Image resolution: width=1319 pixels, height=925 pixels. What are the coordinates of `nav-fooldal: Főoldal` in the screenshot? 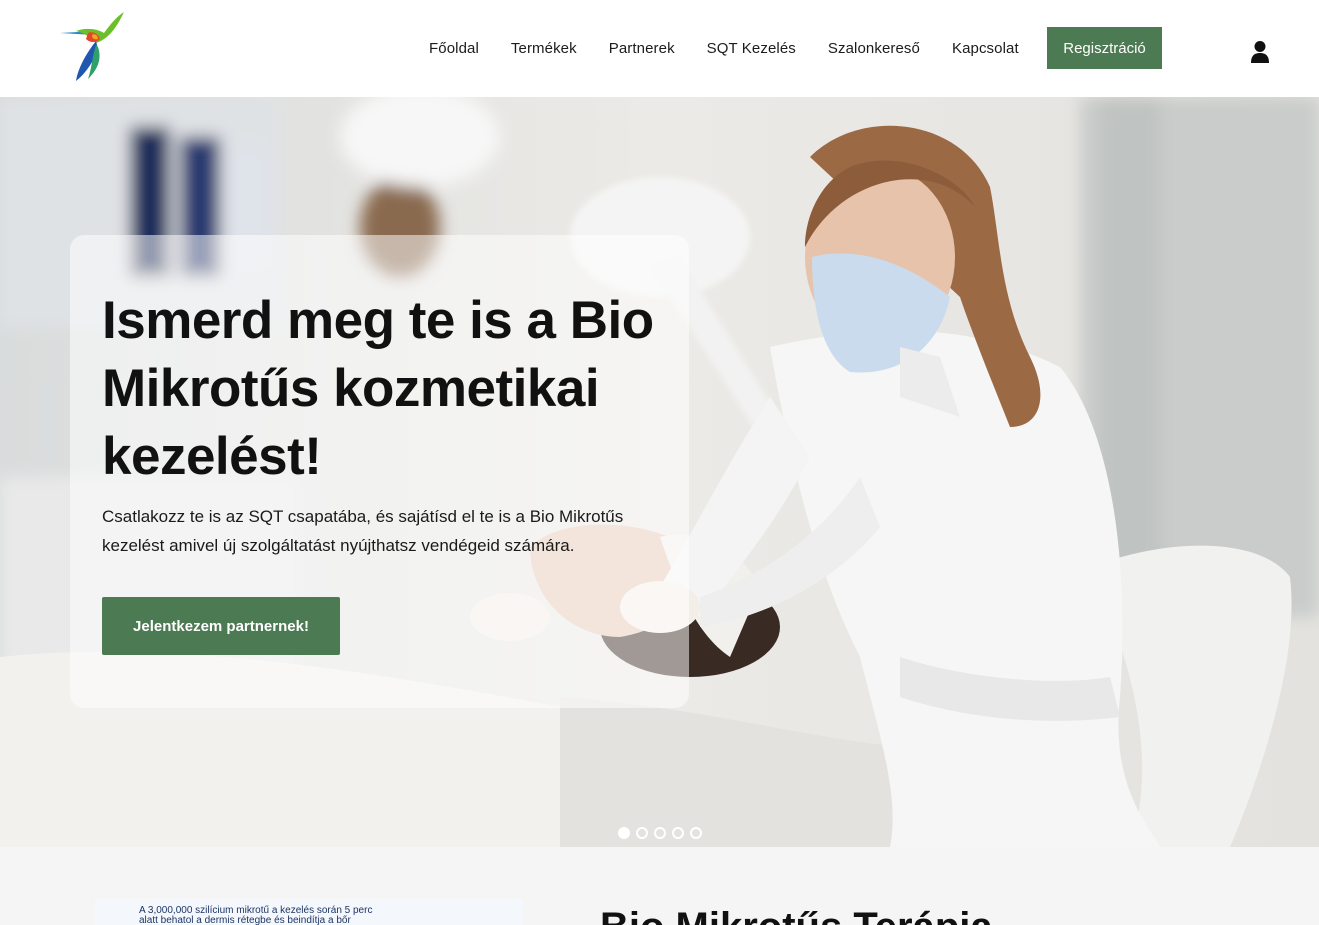 It's located at (454, 48).